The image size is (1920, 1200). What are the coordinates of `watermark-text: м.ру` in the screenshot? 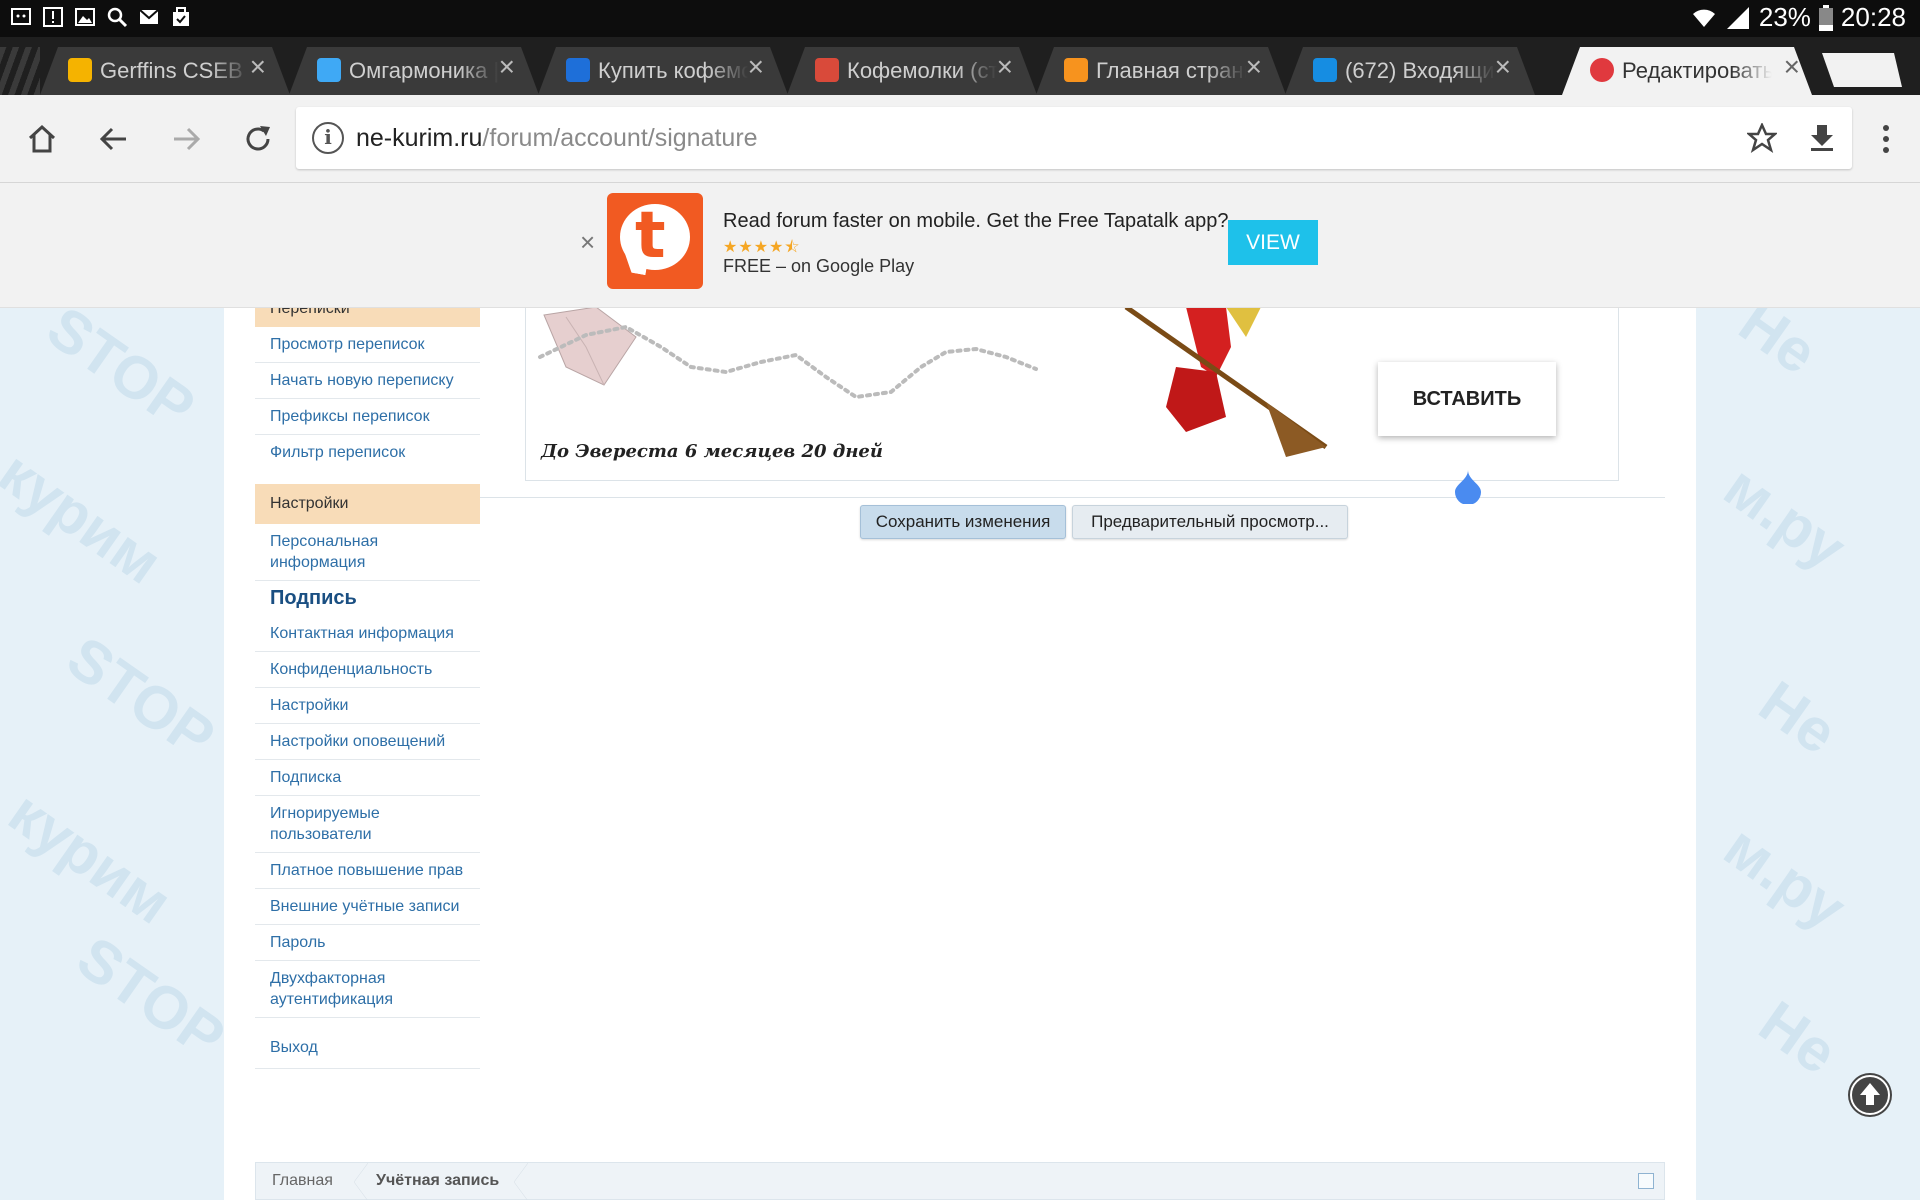 It's located at (1785, 517).